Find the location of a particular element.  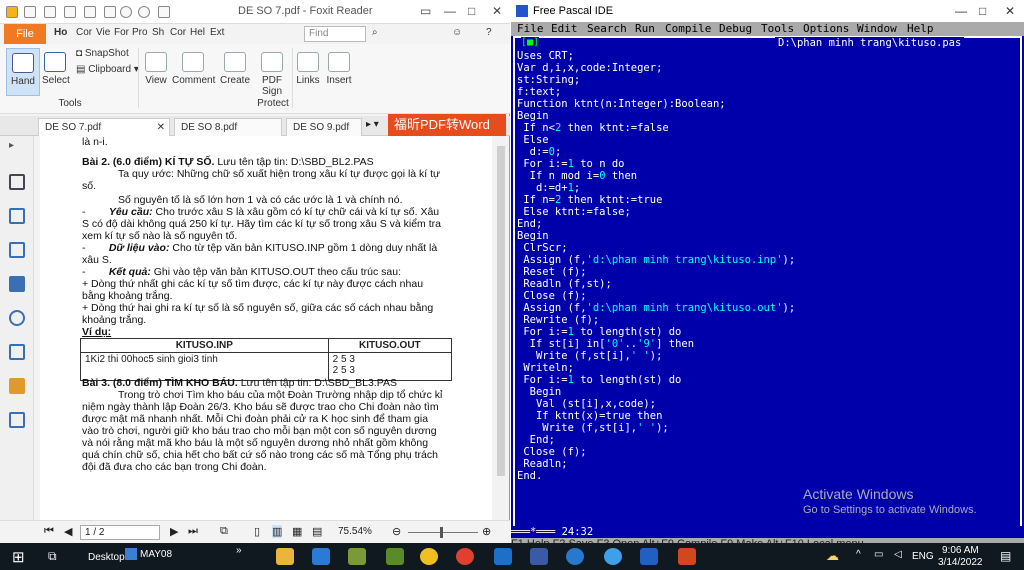

code-line: If n mod i=0 then is located at coordinates (656, 176).